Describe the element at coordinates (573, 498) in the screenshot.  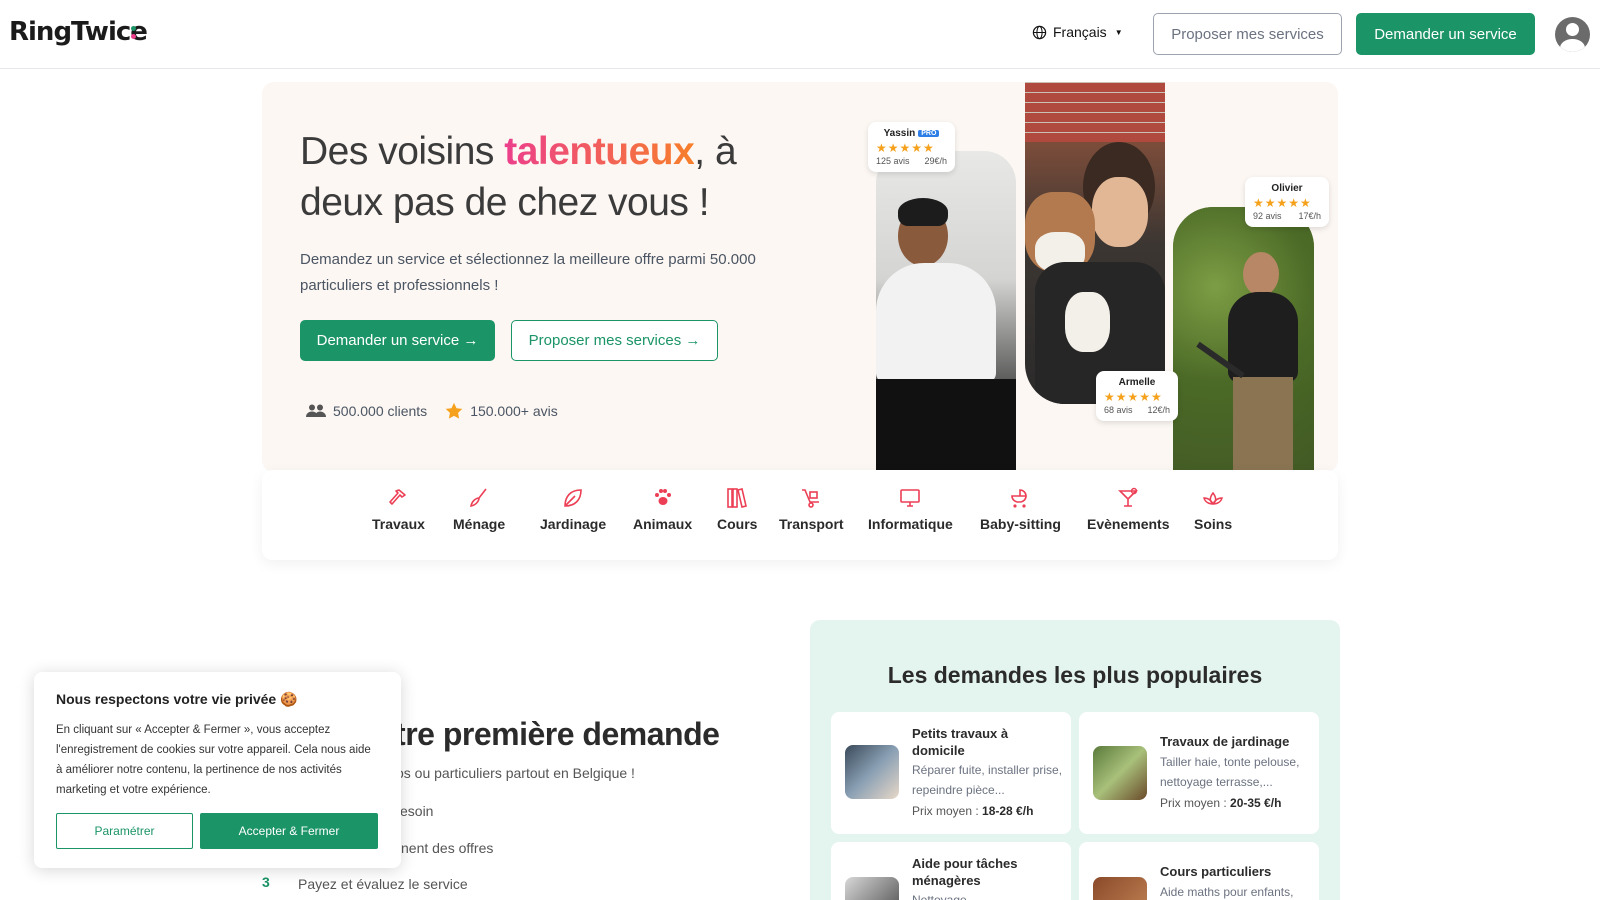
I see `leaf-icon` at that location.